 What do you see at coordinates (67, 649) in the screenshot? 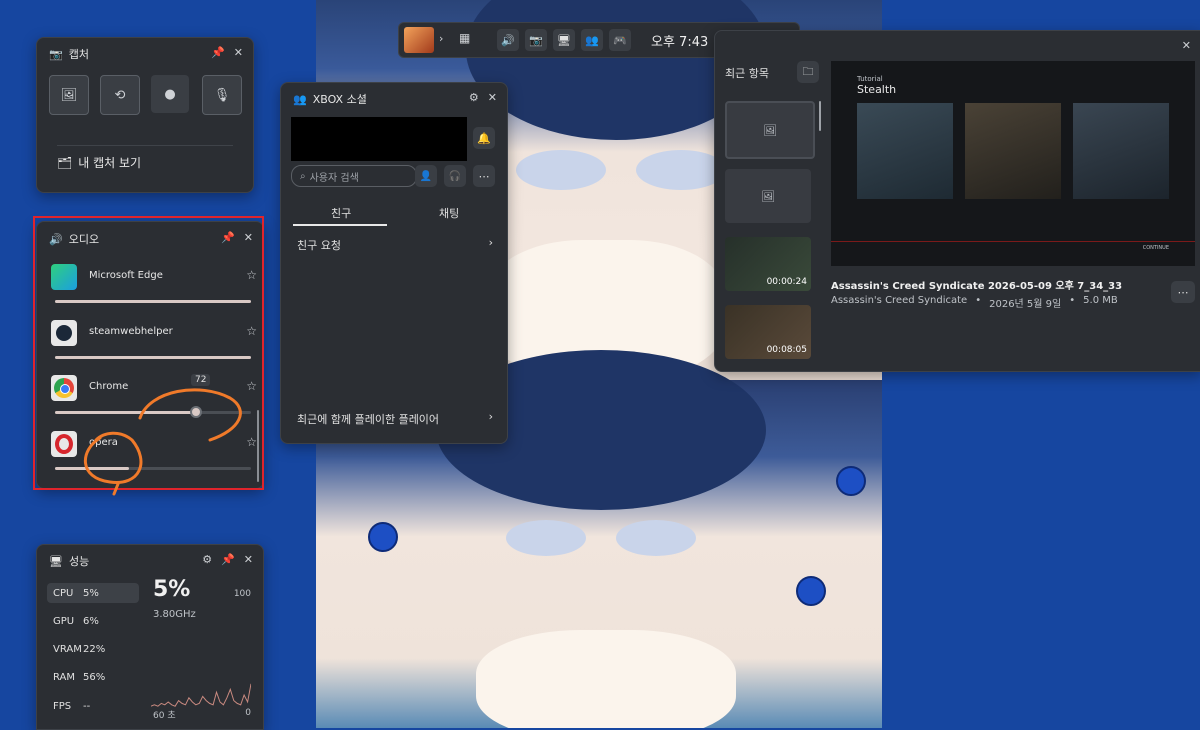
I see `perf-label: VRAM` at bounding box center [67, 649].